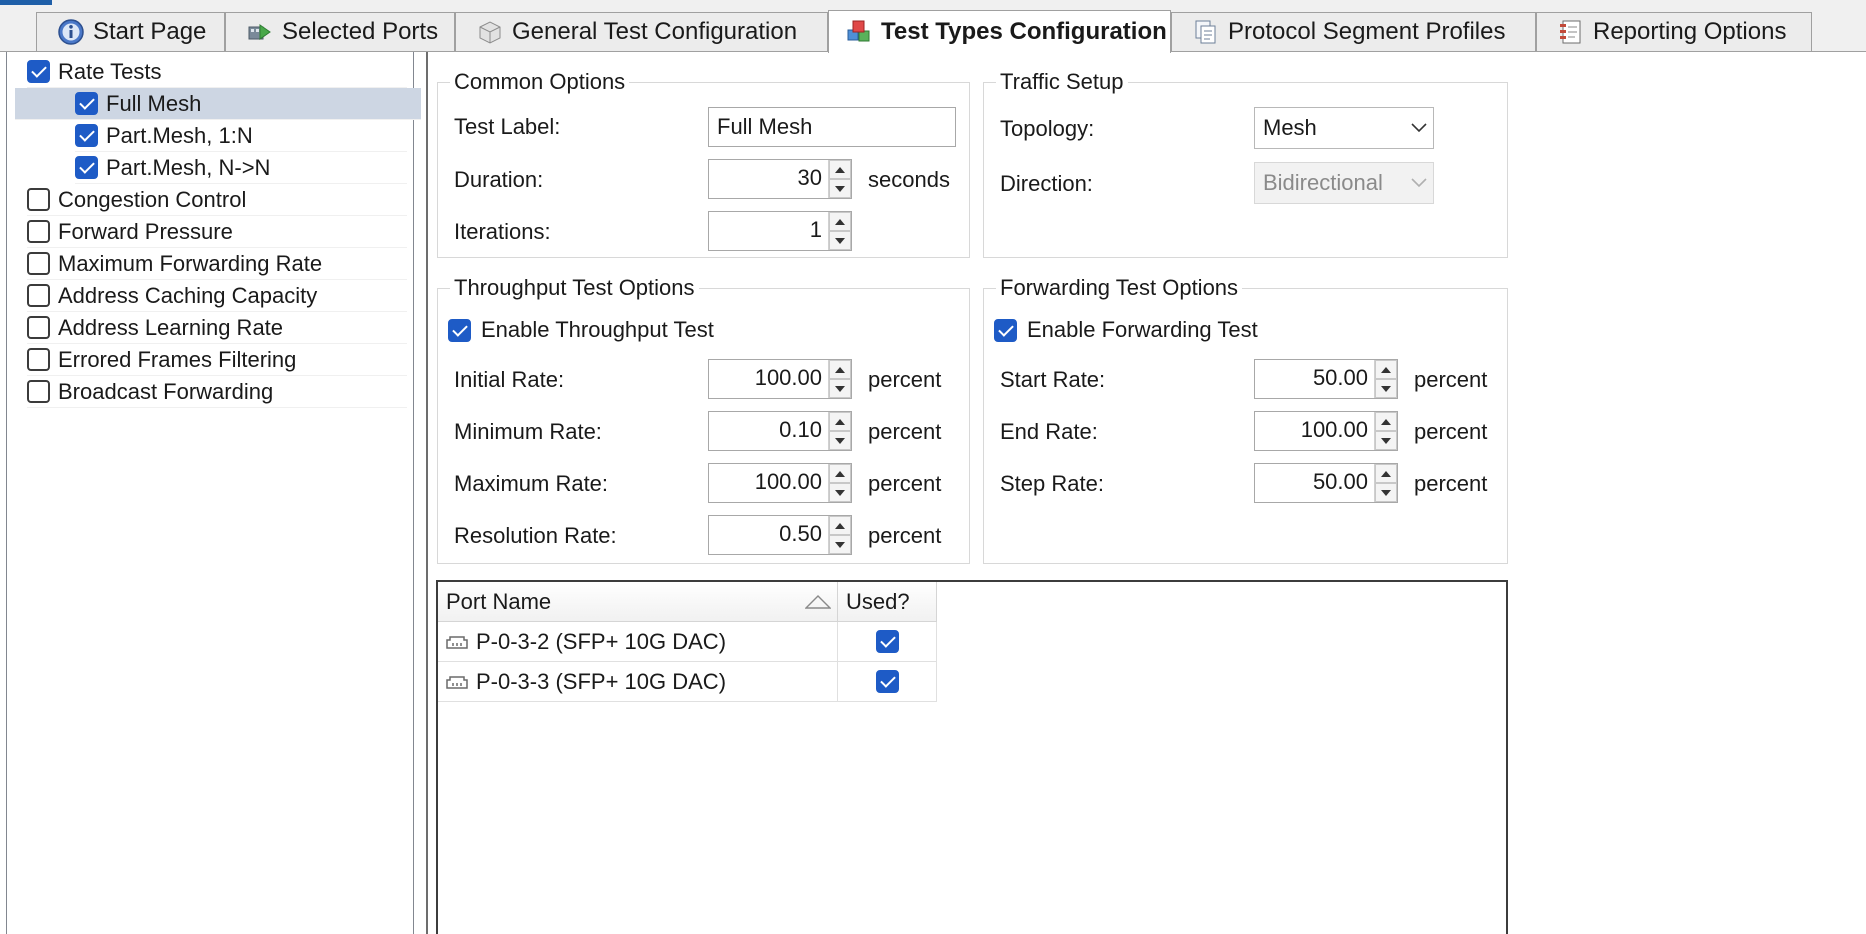  Describe the element at coordinates (800, 533) in the screenshot. I see `resolution-rate-value: 0.50` at that location.